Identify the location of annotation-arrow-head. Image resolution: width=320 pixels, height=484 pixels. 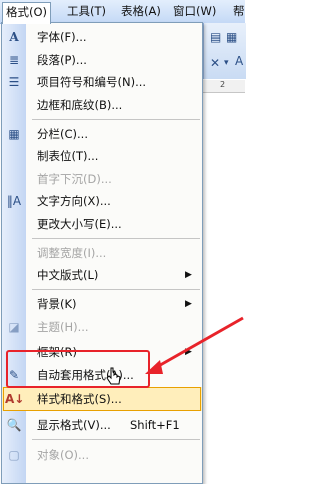
(154, 367).